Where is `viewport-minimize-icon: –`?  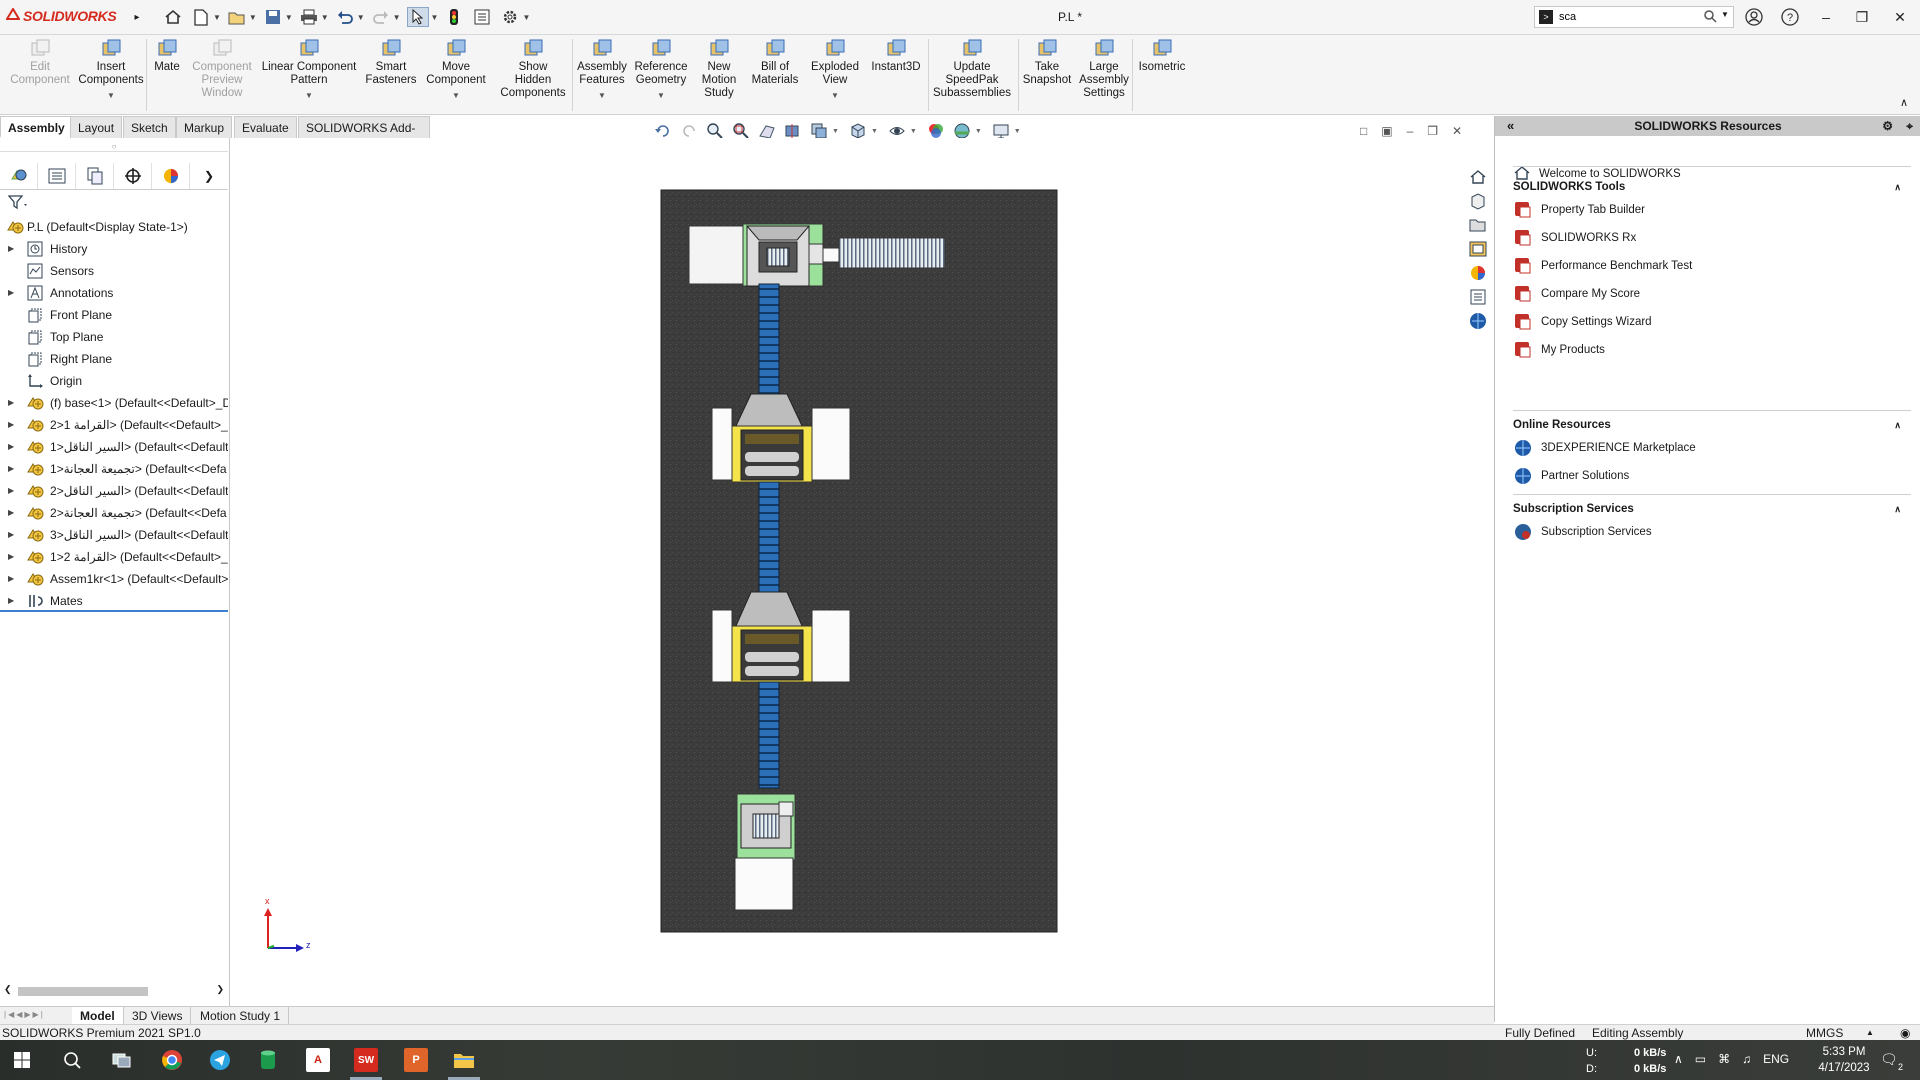
viewport-minimize-icon: – is located at coordinates (1410, 131).